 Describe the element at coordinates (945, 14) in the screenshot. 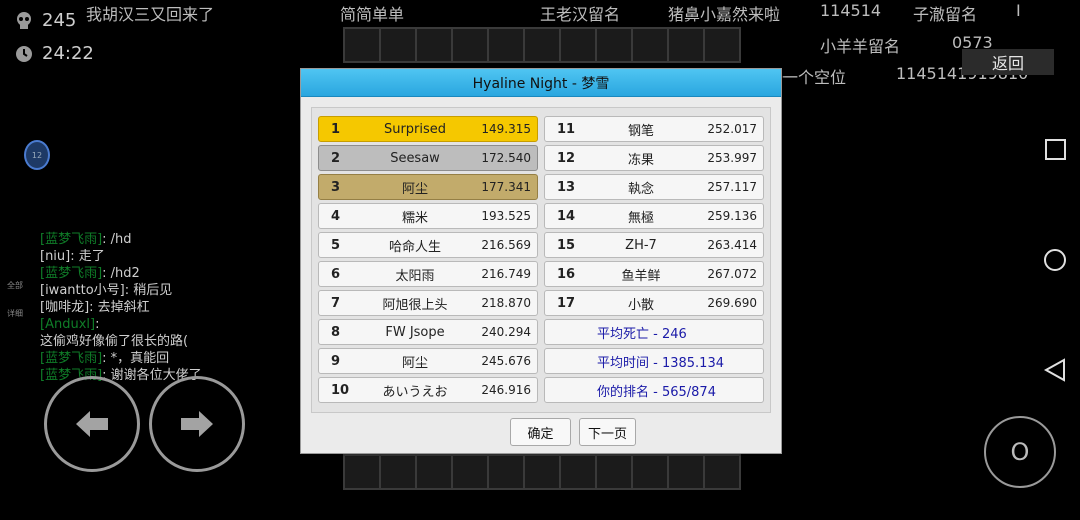

I see `ticker-message: 子澈留名` at that location.